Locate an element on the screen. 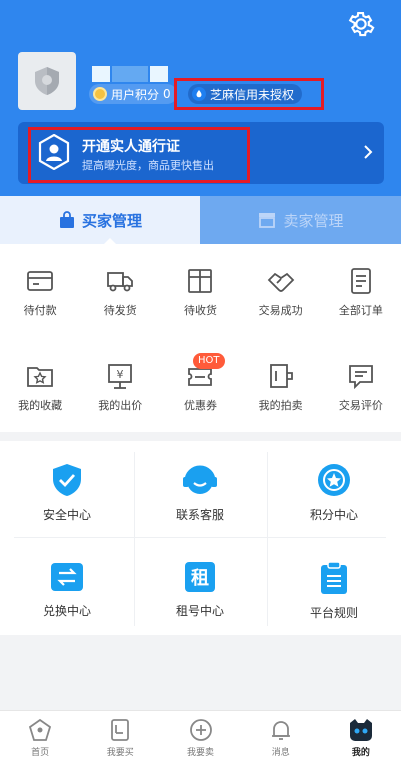 This screenshot has width=401, height=766. service-label: 联系客服 is located at coordinates (199, 515).